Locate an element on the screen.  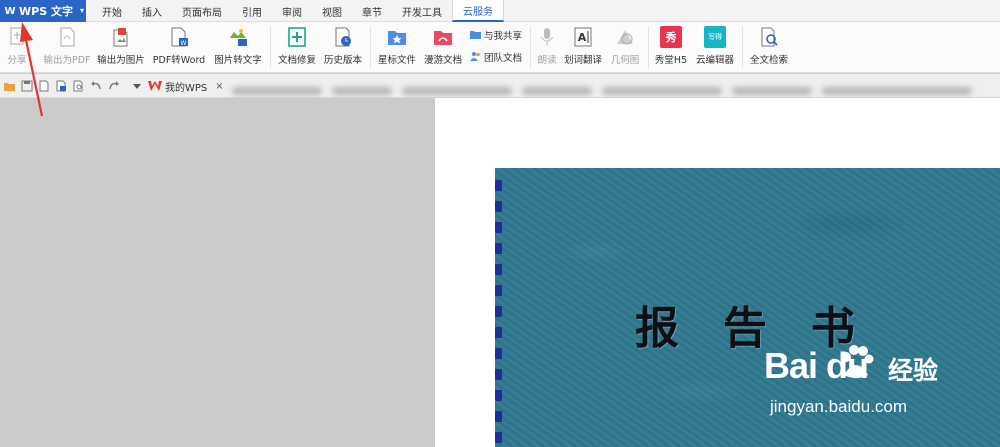
xiutang-h5-button: 秀 秀堂H5 is located at coordinates (671, 48).